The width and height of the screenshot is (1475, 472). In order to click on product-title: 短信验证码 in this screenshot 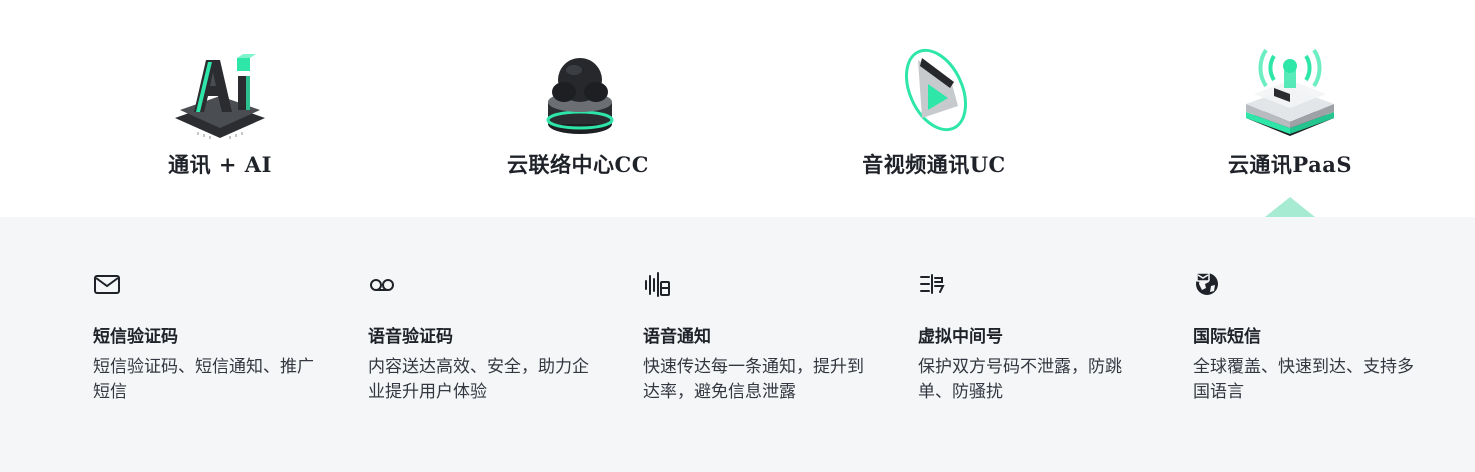, I will do `click(135, 337)`.